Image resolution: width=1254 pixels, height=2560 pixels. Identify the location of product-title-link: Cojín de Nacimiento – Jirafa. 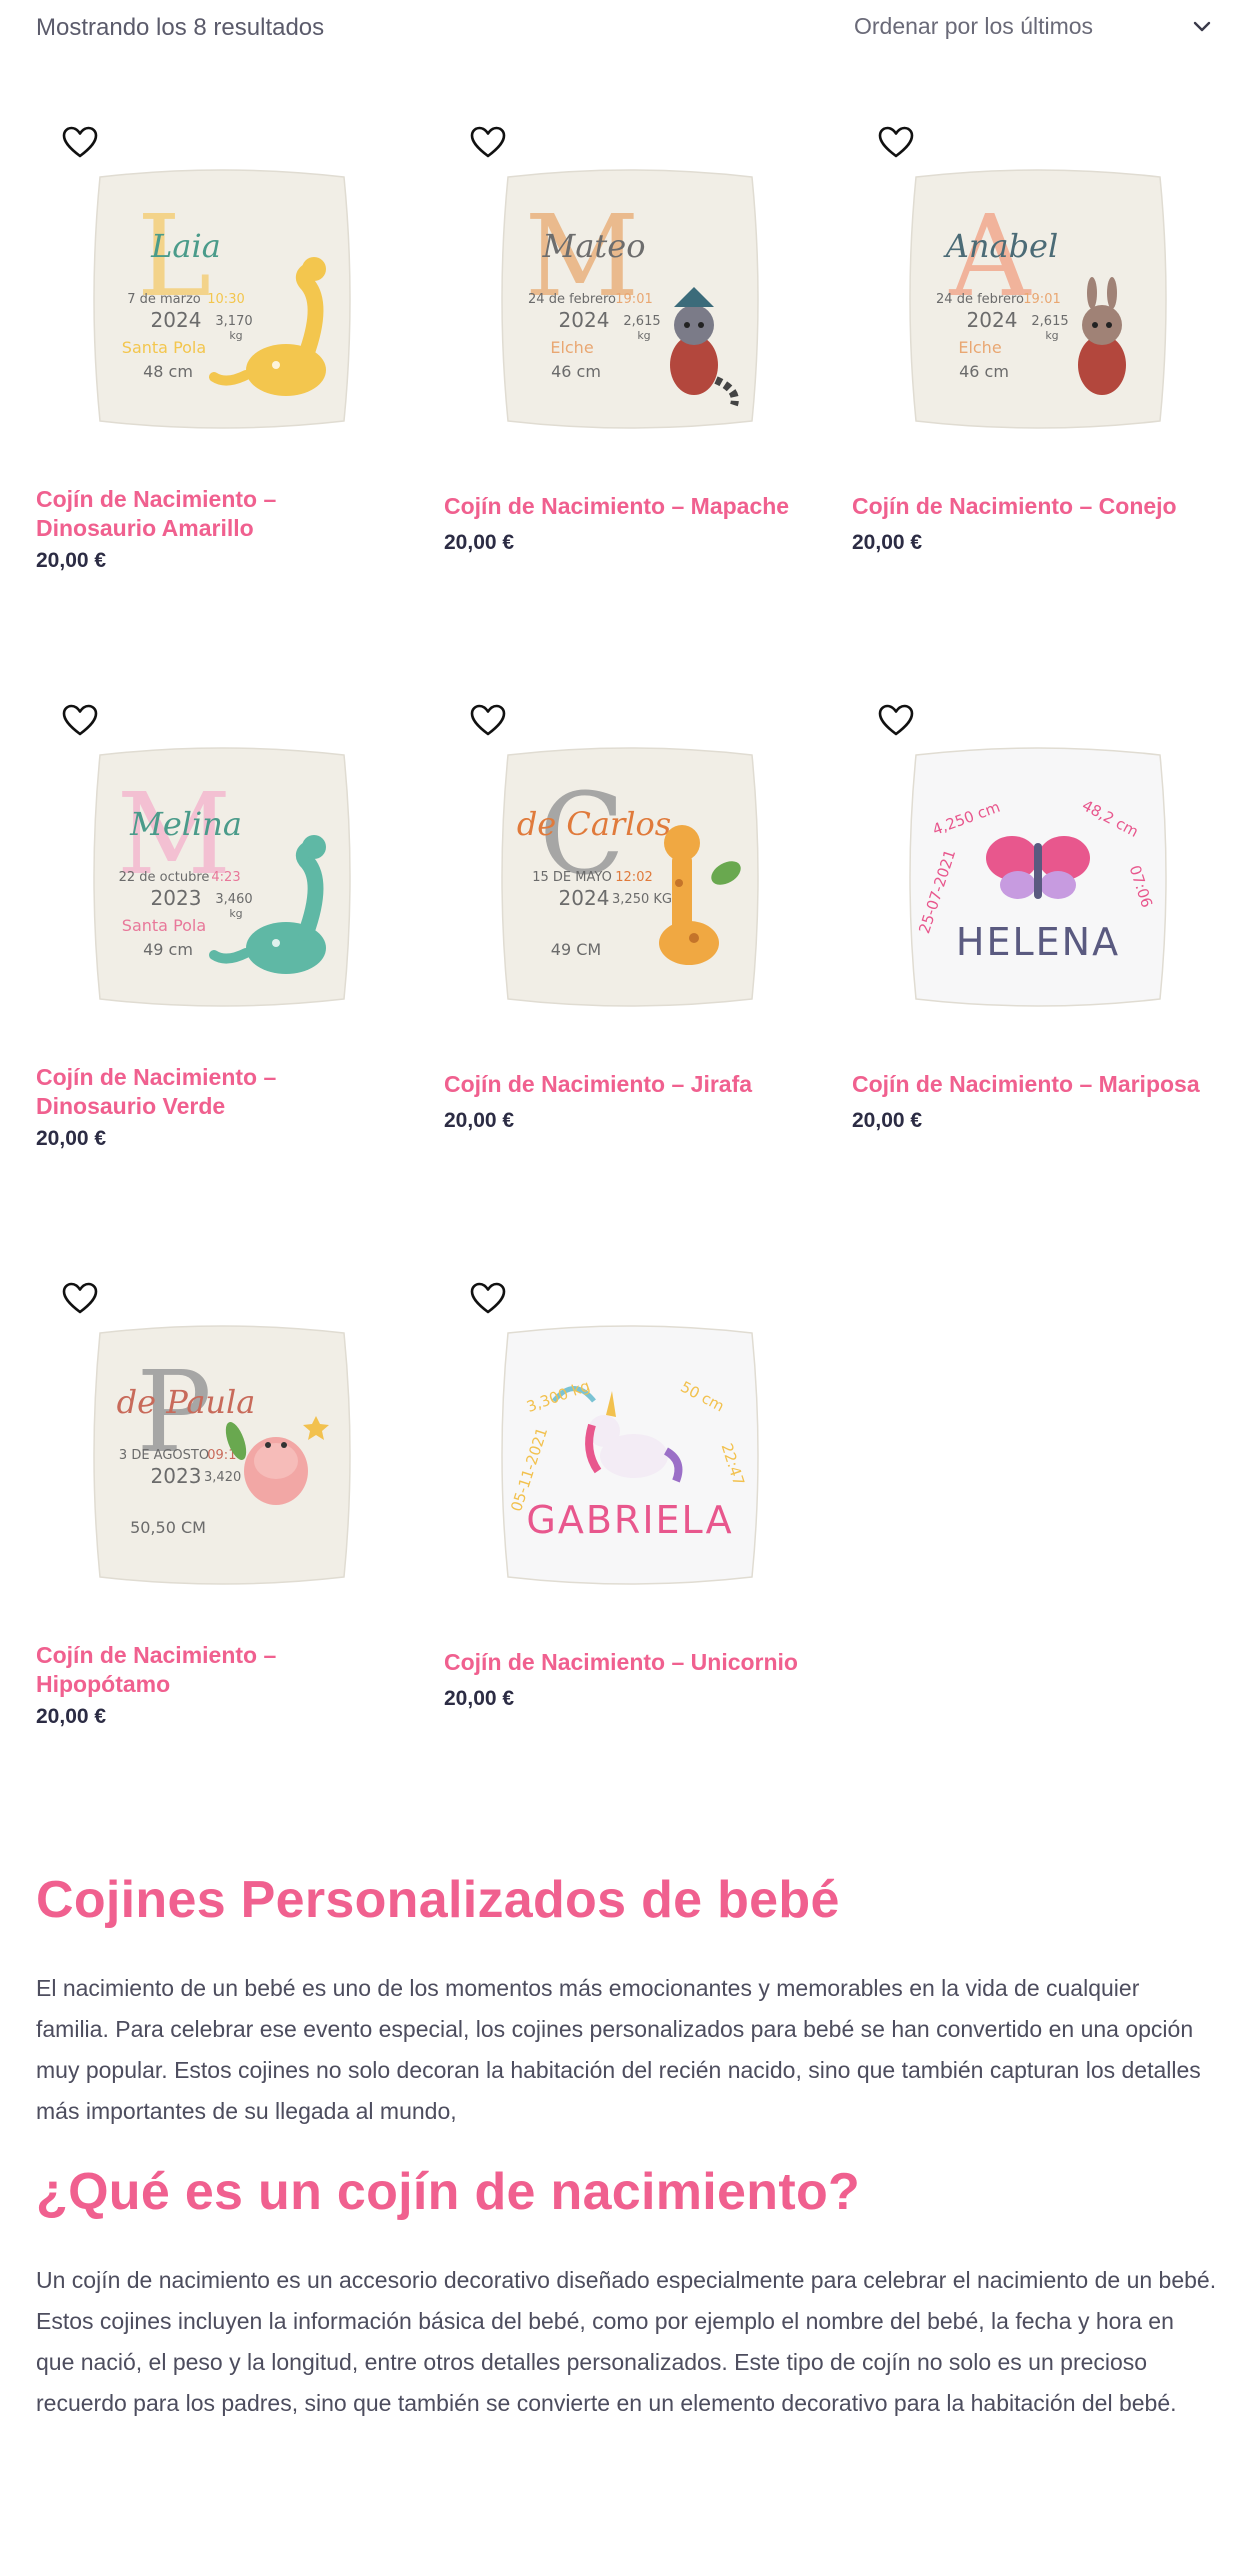
(634, 1084).